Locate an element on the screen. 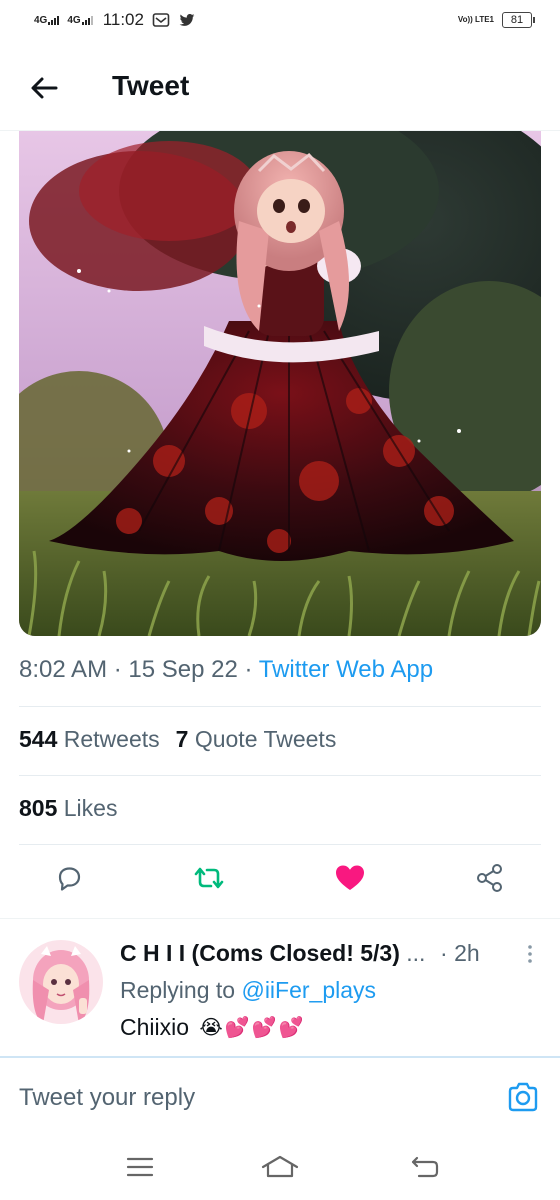 Image resolution: width=560 pixels, height=1200 pixels. replying-to: Replying to @iiFer_plays is located at coordinates (248, 990).